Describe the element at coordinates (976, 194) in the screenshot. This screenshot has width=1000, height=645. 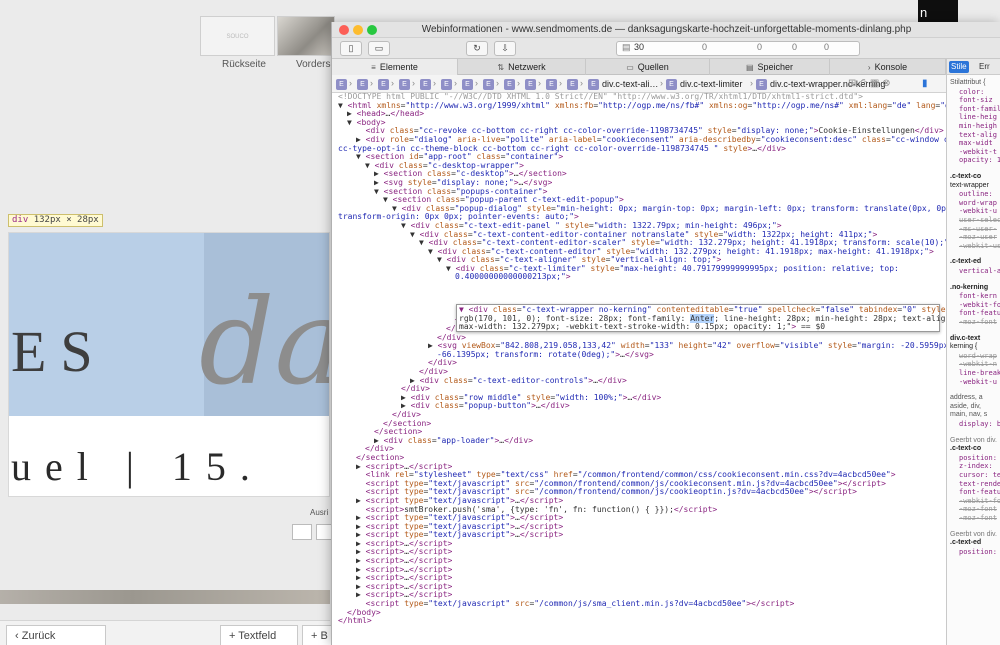
I see `style-rule: outline:` at that location.